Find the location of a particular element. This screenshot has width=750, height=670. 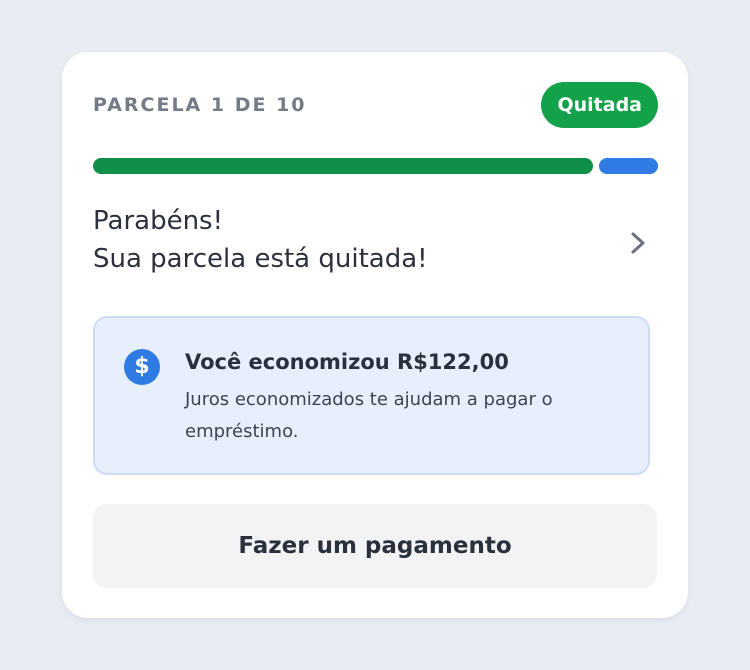

savings-title: Você economizou R$122,00 is located at coordinates (347, 362).